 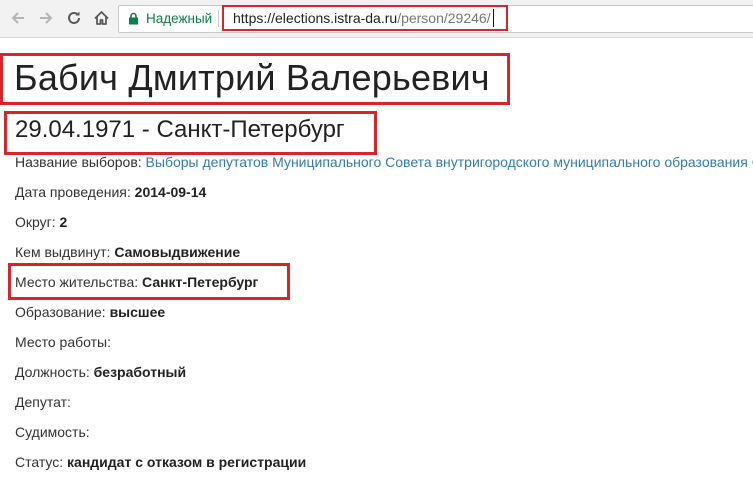 What do you see at coordinates (218, 18) in the screenshot?
I see `omnibox-divider` at bounding box center [218, 18].